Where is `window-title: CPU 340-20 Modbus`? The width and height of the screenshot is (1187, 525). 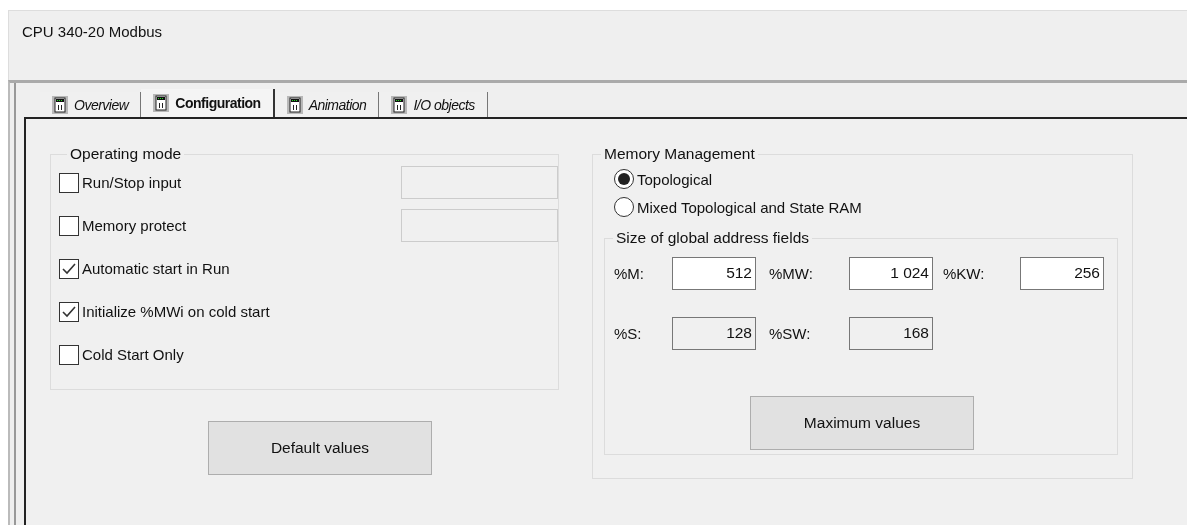 window-title: CPU 340-20 Modbus is located at coordinates (92, 31).